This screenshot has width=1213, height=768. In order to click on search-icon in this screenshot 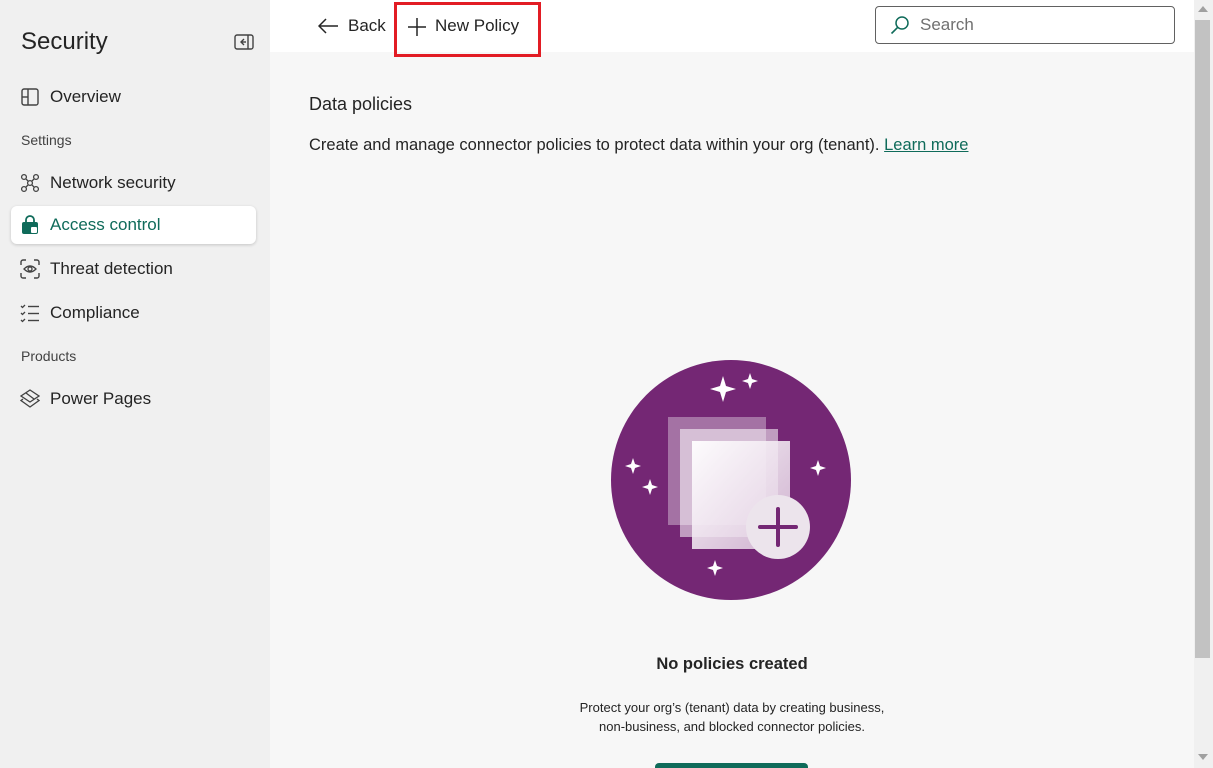, I will do `click(899, 25)`.